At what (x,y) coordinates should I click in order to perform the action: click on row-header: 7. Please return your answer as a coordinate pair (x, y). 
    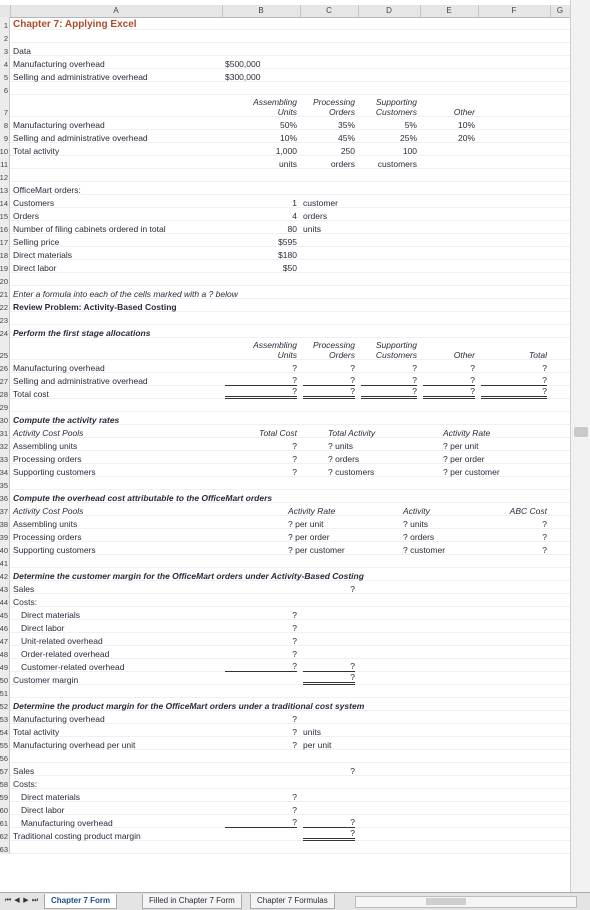
    Looking at the image, I should click on (5, 106).